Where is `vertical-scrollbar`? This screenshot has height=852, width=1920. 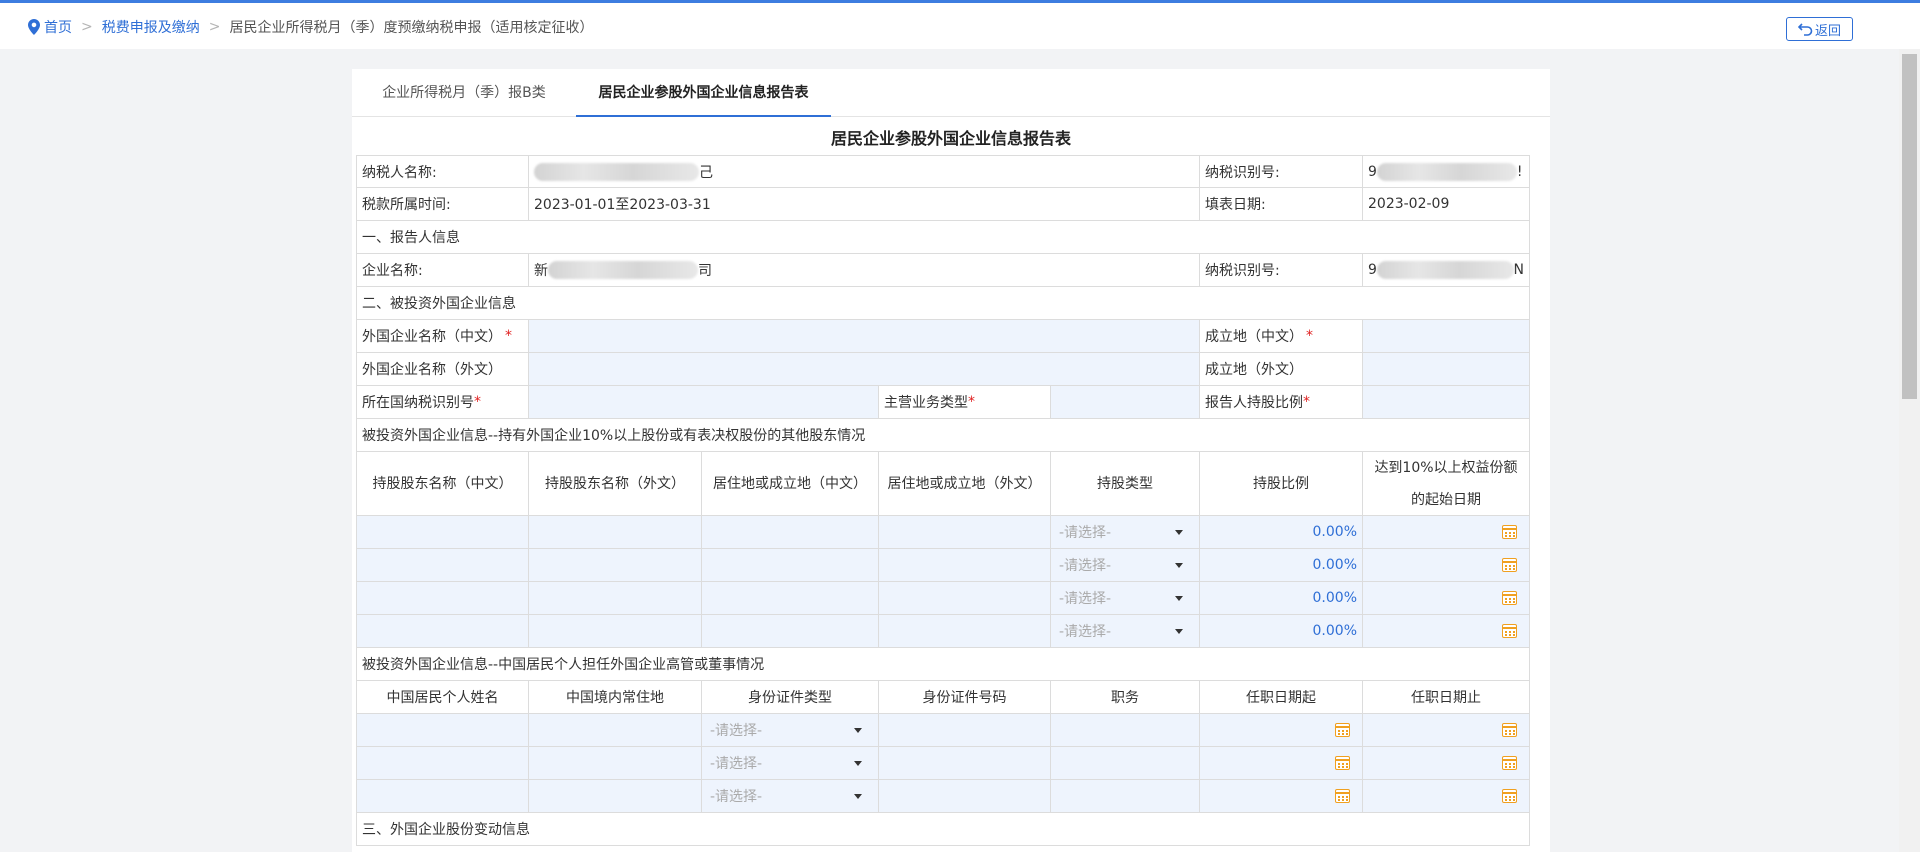 vertical-scrollbar is located at coordinates (1909, 450).